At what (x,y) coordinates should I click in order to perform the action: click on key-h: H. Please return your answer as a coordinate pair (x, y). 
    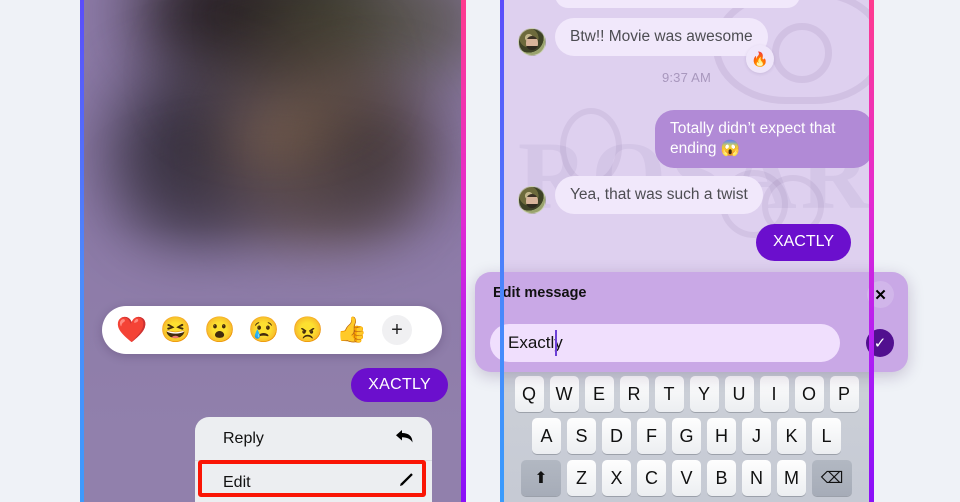
    Looking at the image, I should click on (721, 436).